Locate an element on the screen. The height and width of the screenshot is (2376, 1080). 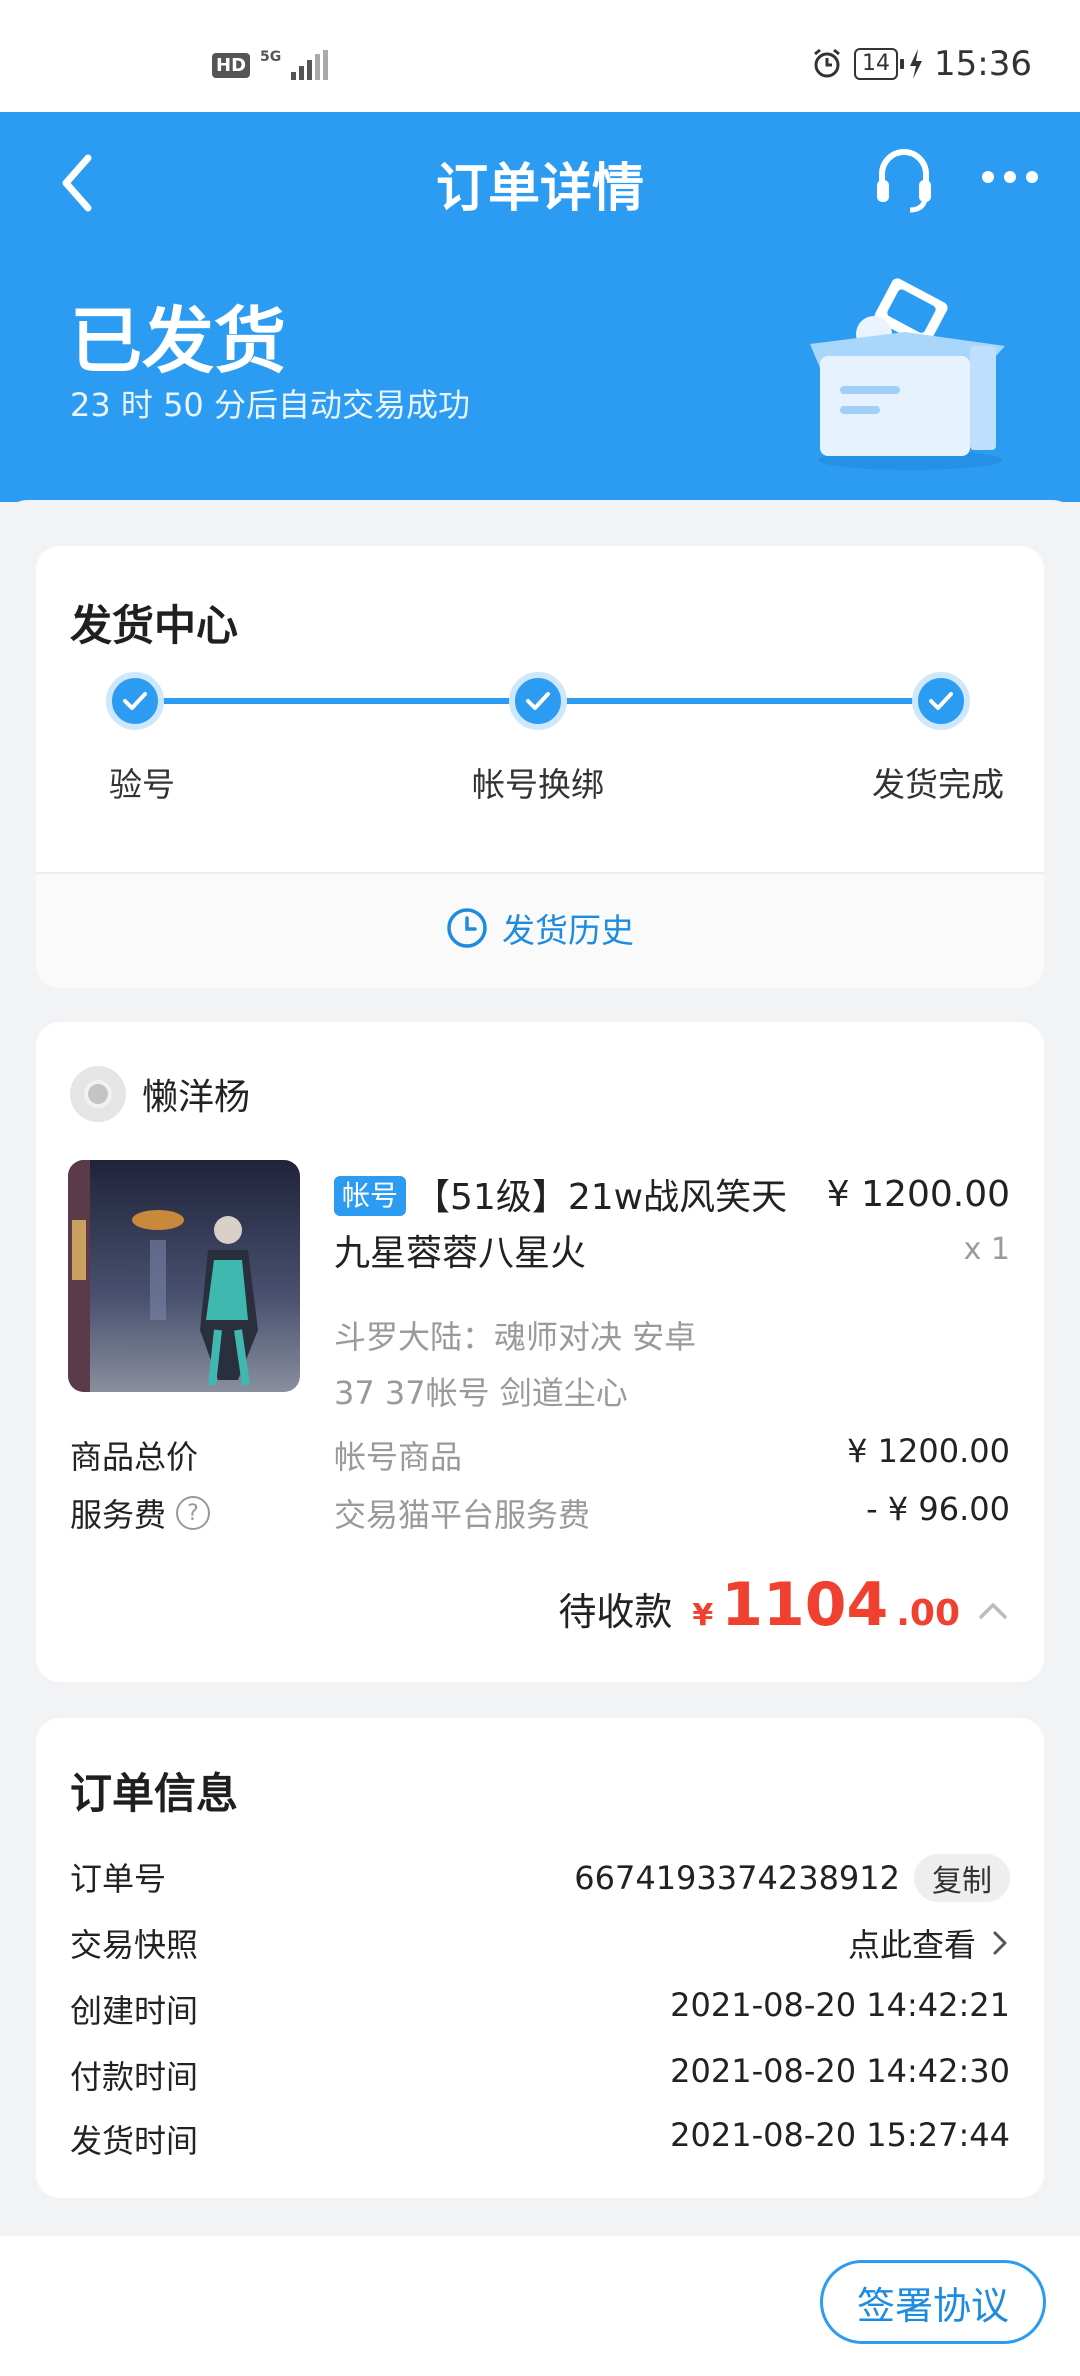
chevron-up-icon is located at coordinates (993, 1610).